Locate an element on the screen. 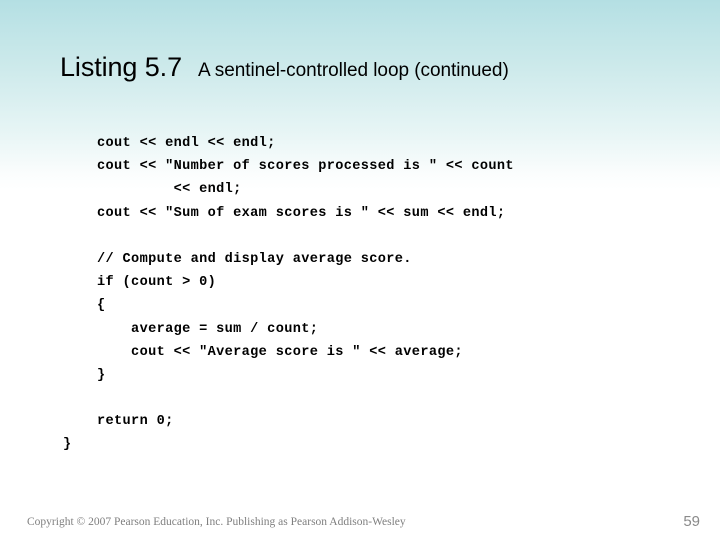 Image resolution: width=720 pixels, height=540 pixels. code-line: { is located at coordinates (84, 306).